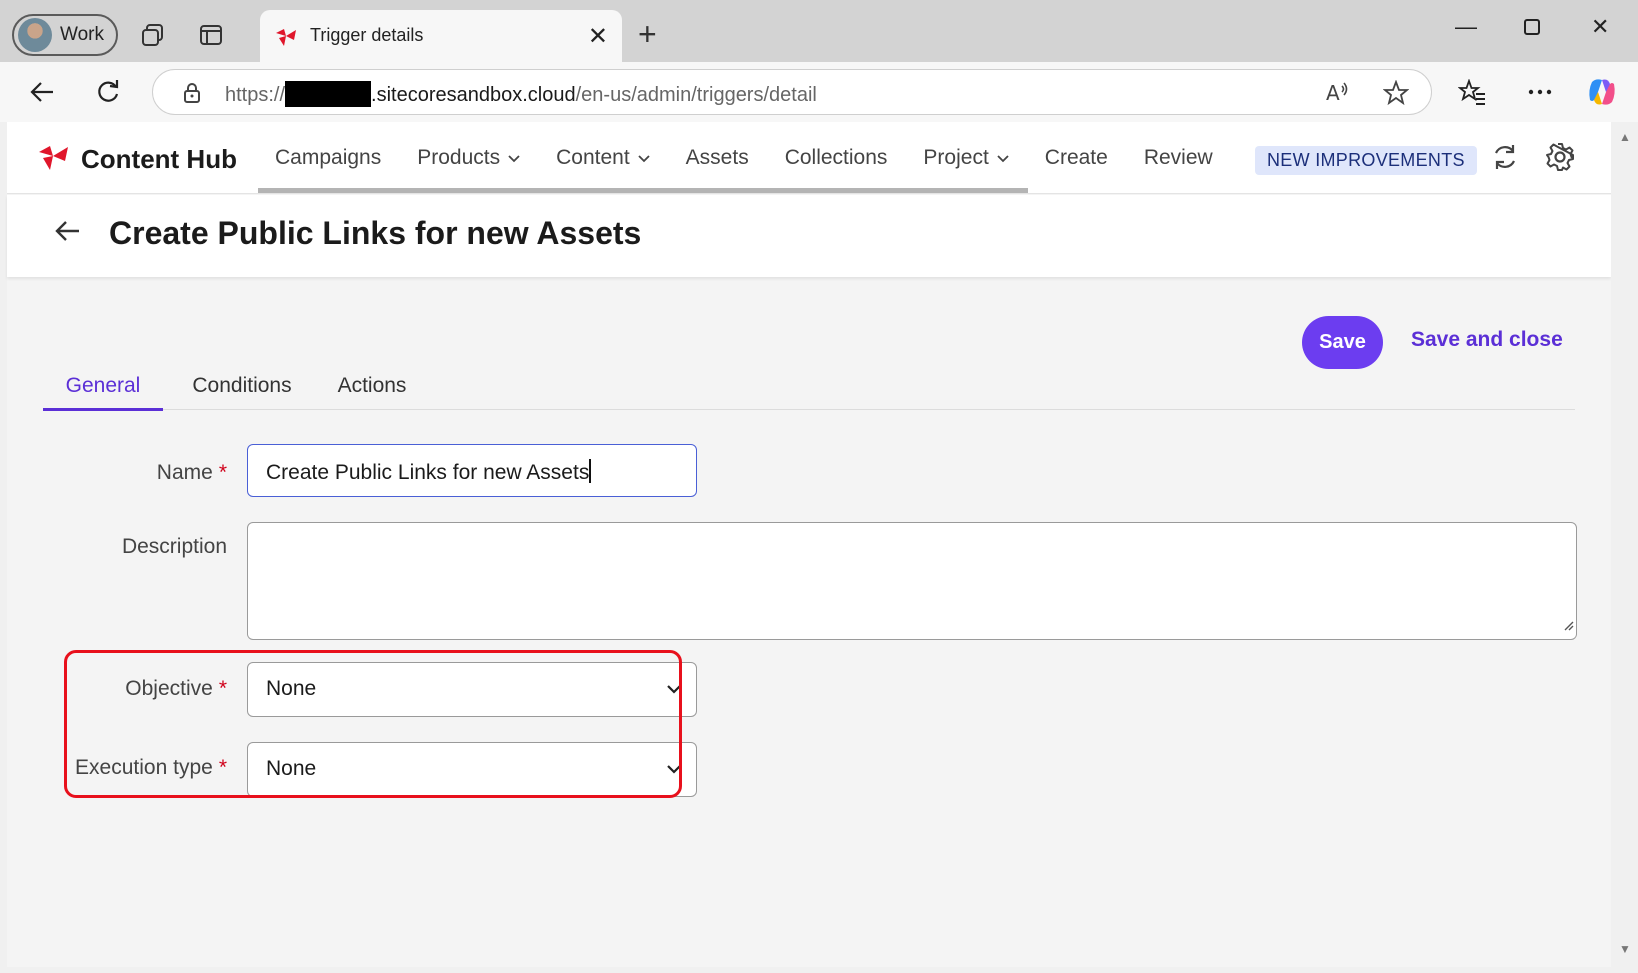 This screenshot has height=973, width=1638. I want to click on resize-handle-icon, so click(1568, 625).